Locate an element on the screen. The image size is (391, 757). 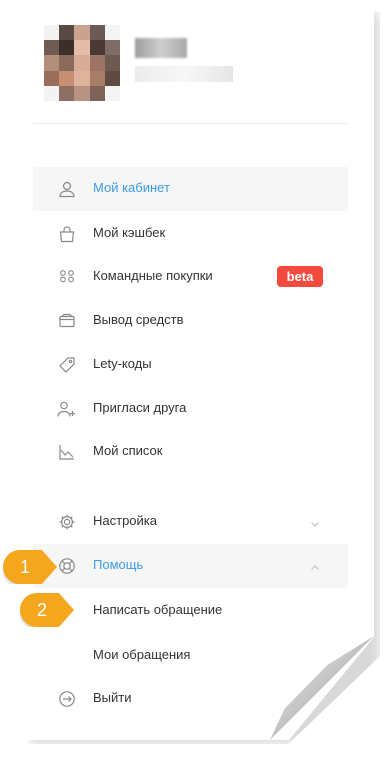
chevron-down-icon is located at coordinates (315, 521).